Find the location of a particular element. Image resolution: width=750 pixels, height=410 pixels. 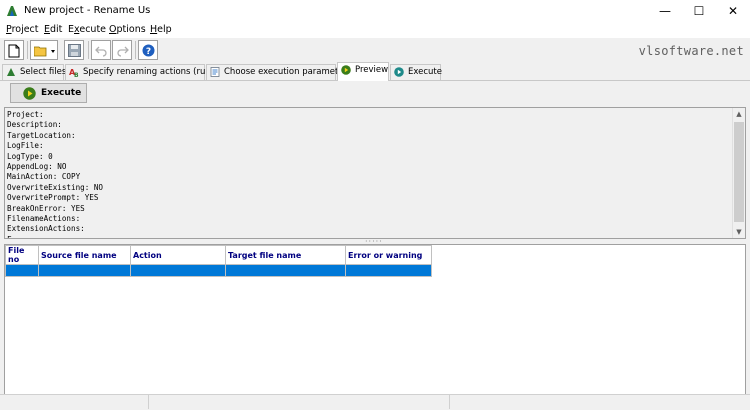

tab-preview: Preview is located at coordinates (363, 71).